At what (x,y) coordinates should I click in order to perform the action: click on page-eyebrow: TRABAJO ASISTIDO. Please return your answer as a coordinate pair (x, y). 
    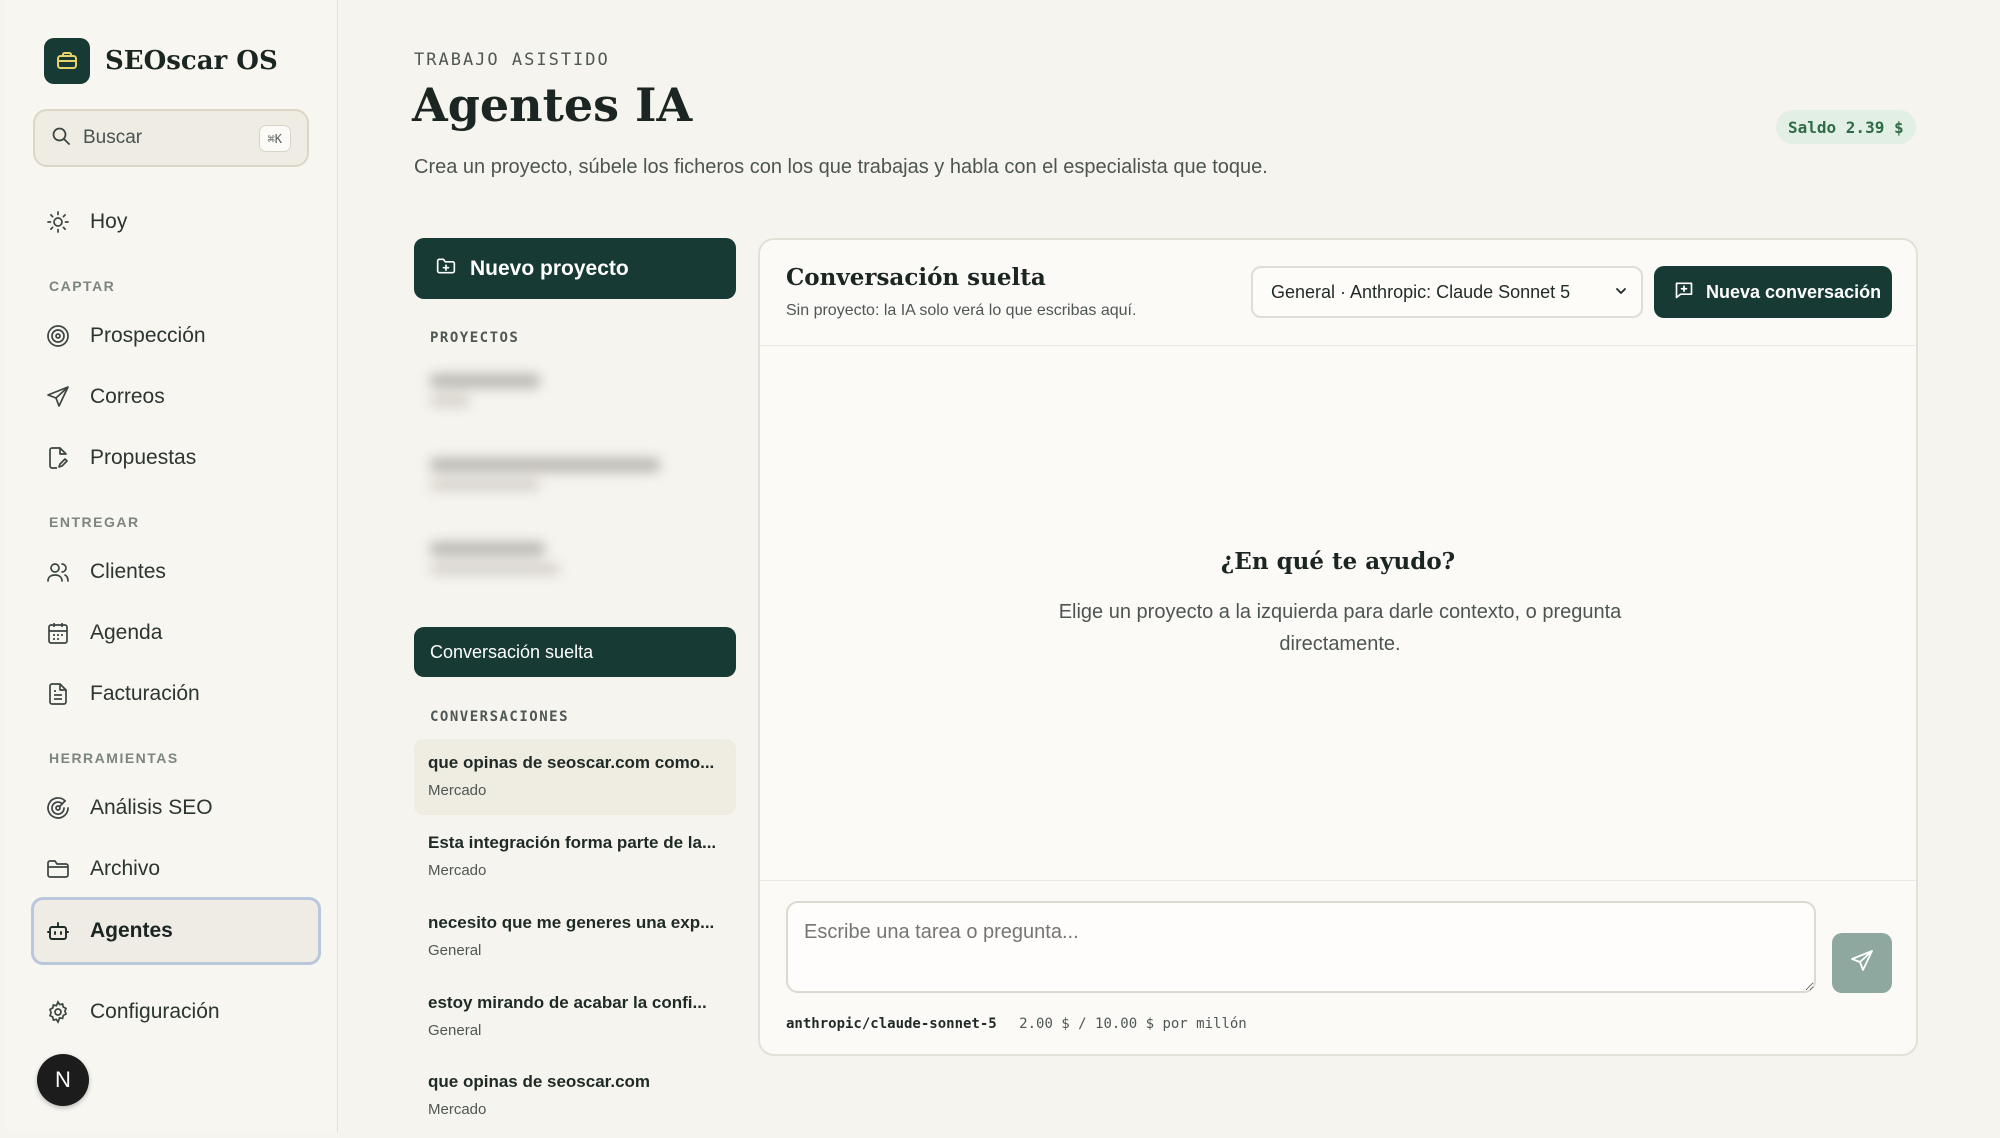
    Looking at the image, I should click on (512, 60).